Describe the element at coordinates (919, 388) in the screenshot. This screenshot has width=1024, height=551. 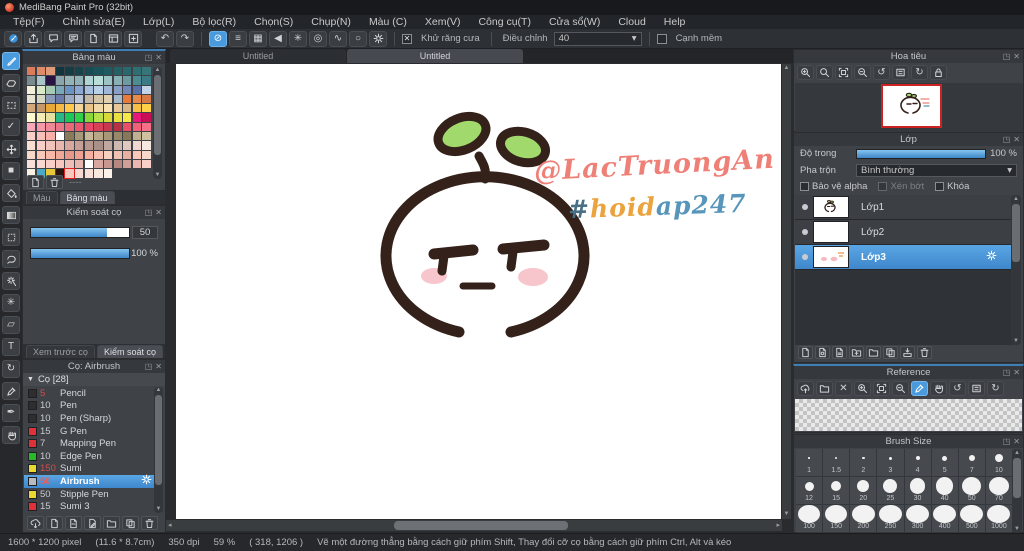
I see `reference-eyedropper-icon` at that location.